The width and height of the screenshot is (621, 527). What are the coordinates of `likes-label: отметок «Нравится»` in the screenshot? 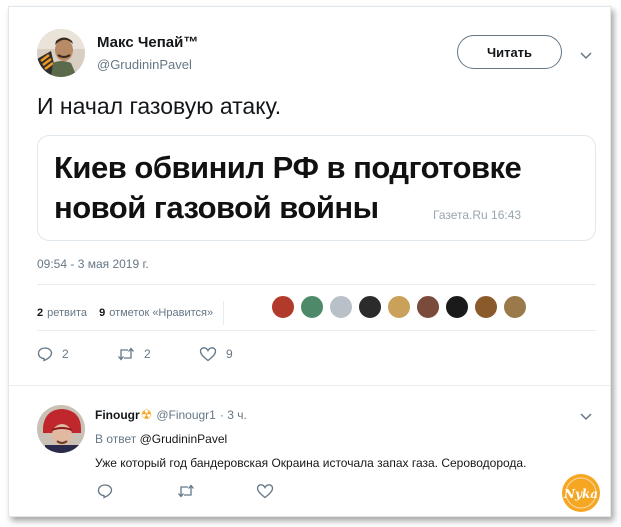 It's located at (161, 313).